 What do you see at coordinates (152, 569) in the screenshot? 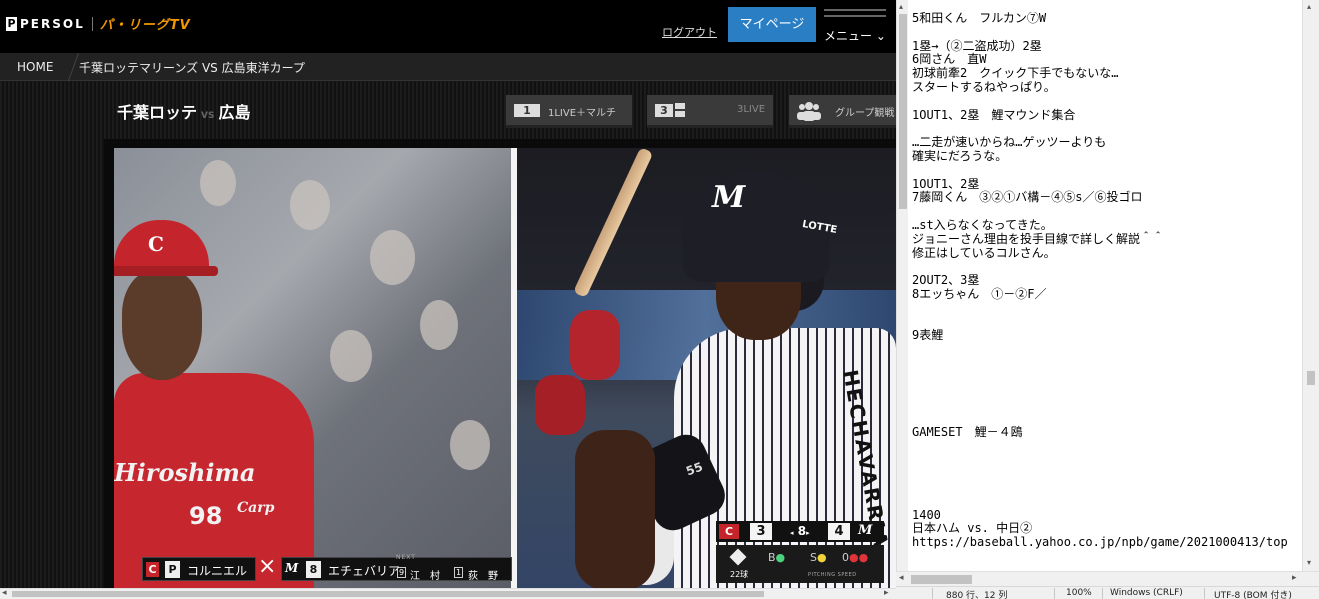
I see `carp-logo-icon: C` at bounding box center [152, 569].